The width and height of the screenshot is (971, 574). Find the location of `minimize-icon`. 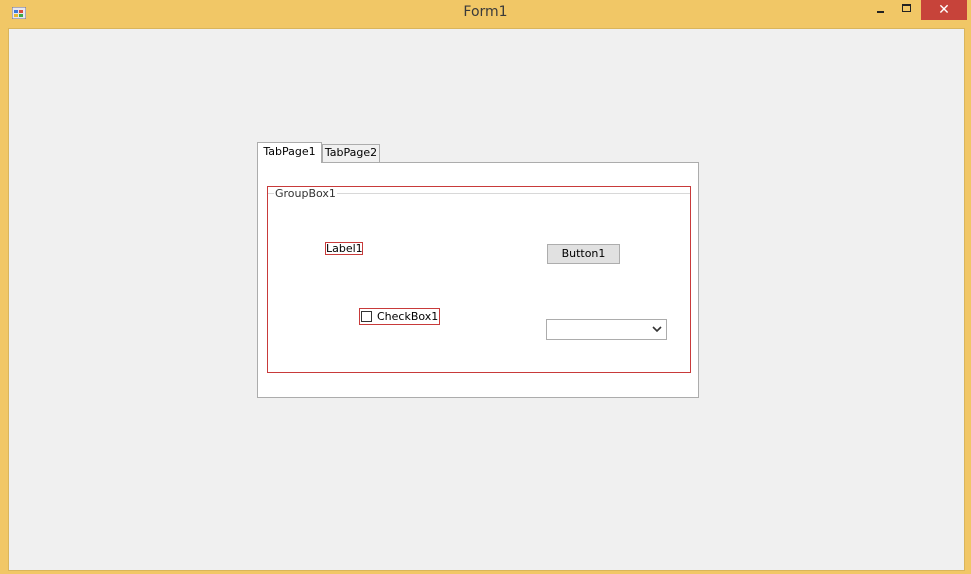

minimize-icon is located at coordinates (880, 10).